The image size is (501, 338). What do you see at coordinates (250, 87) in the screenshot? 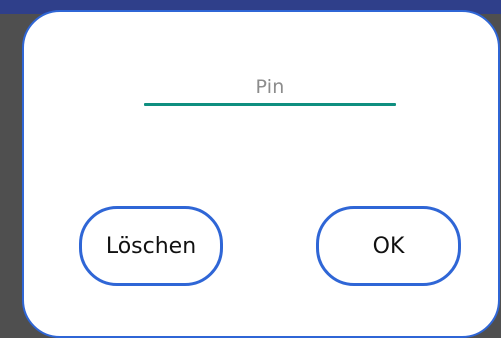
I see `pin-input-placeholder: Pin` at bounding box center [250, 87].